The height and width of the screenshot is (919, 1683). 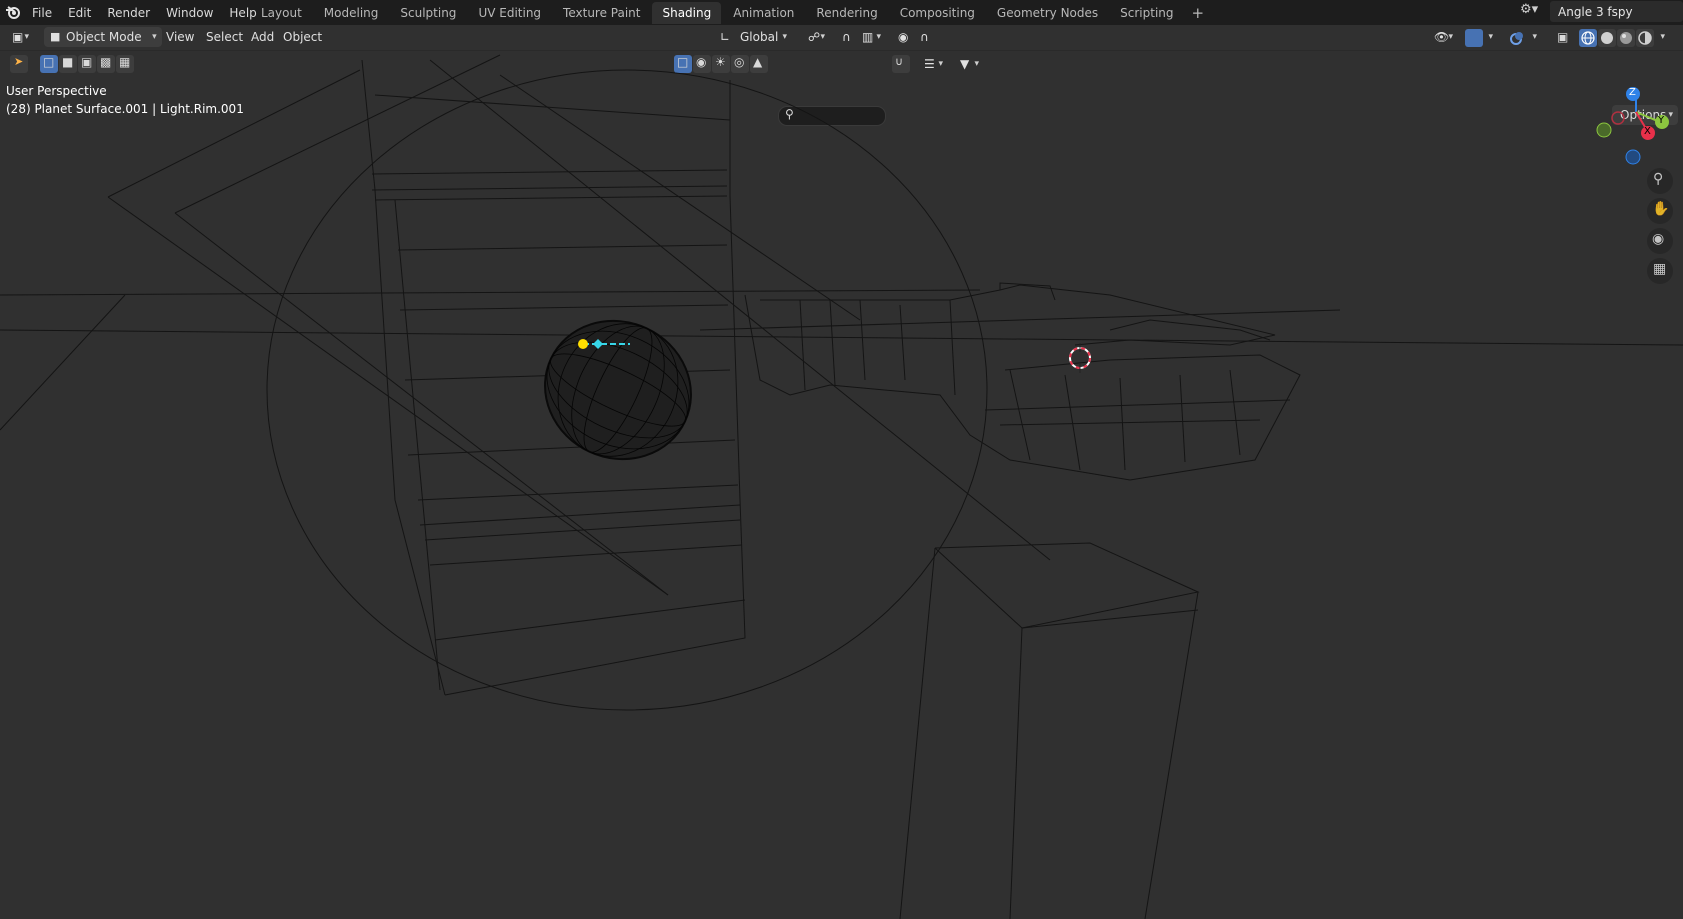 I want to click on gizmo-neg-z-icon, so click(x=1633, y=157).